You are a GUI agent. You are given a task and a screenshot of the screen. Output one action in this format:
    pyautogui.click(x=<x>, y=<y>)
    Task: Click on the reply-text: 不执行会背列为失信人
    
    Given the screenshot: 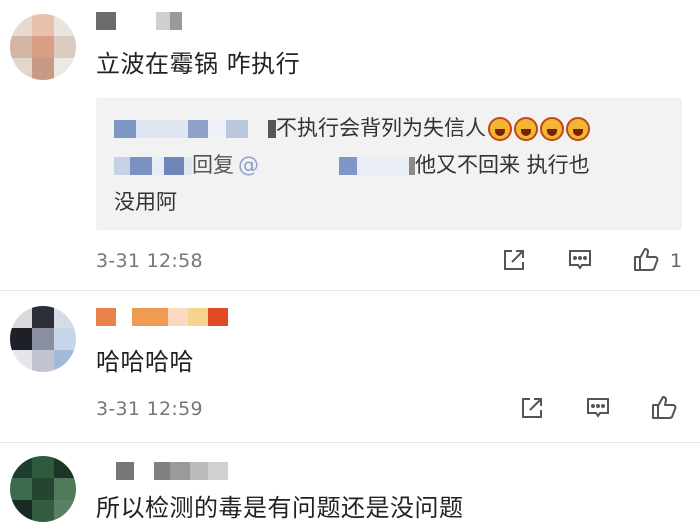 What is the action you would take?
    pyautogui.click(x=381, y=128)
    